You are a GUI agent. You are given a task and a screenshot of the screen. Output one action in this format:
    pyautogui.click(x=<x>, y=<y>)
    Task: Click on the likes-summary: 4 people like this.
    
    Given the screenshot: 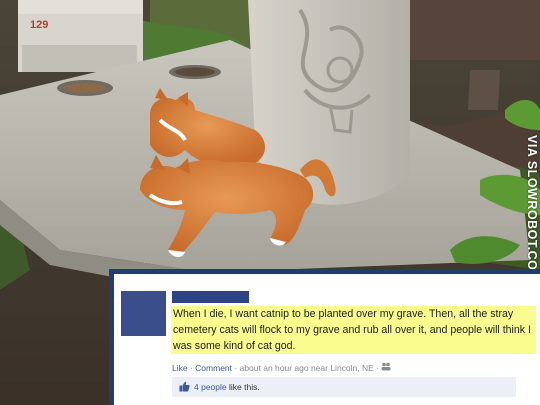 What is the action you would take?
    pyautogui.click(x=227, y=387)
    